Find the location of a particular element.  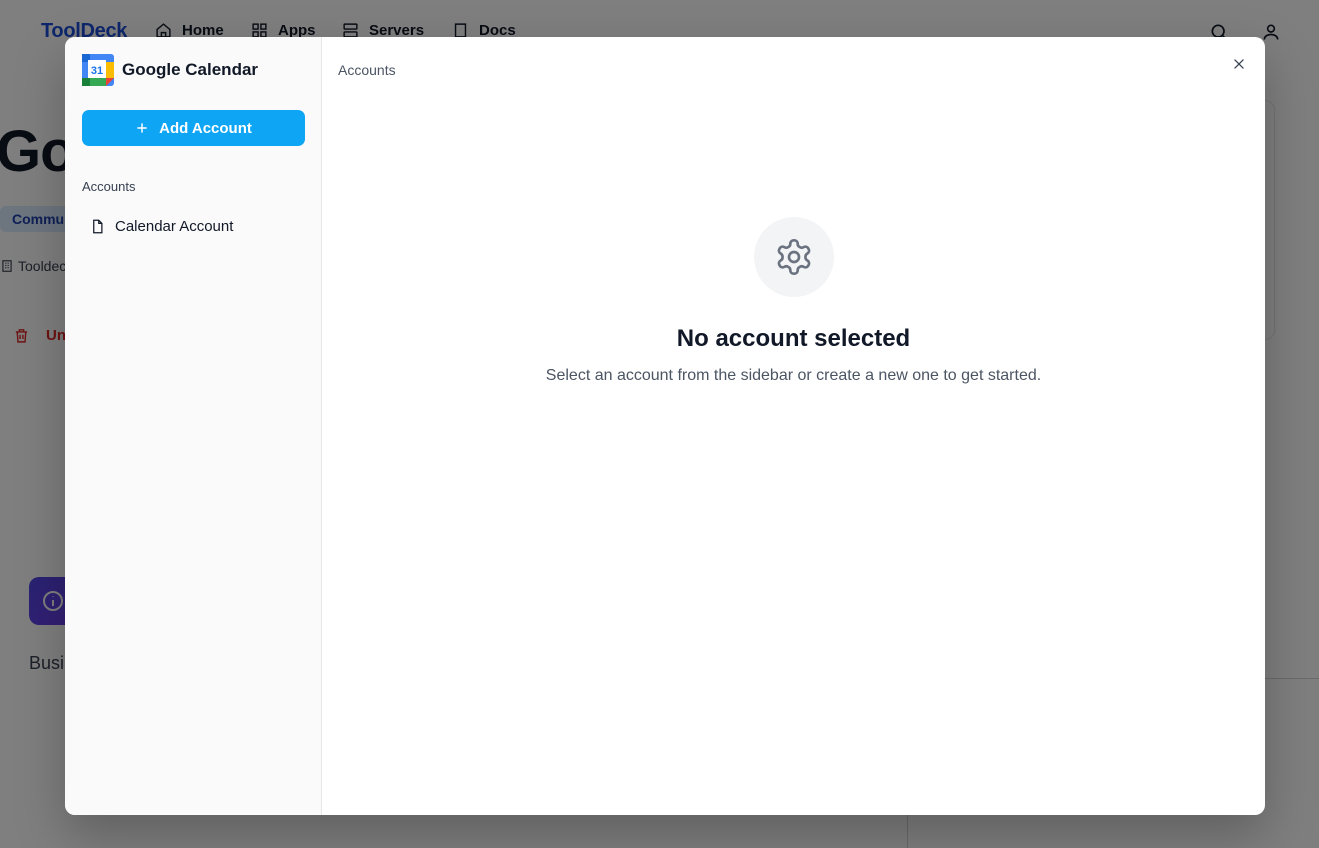

plus-icon is located at coordinates (142, 128).